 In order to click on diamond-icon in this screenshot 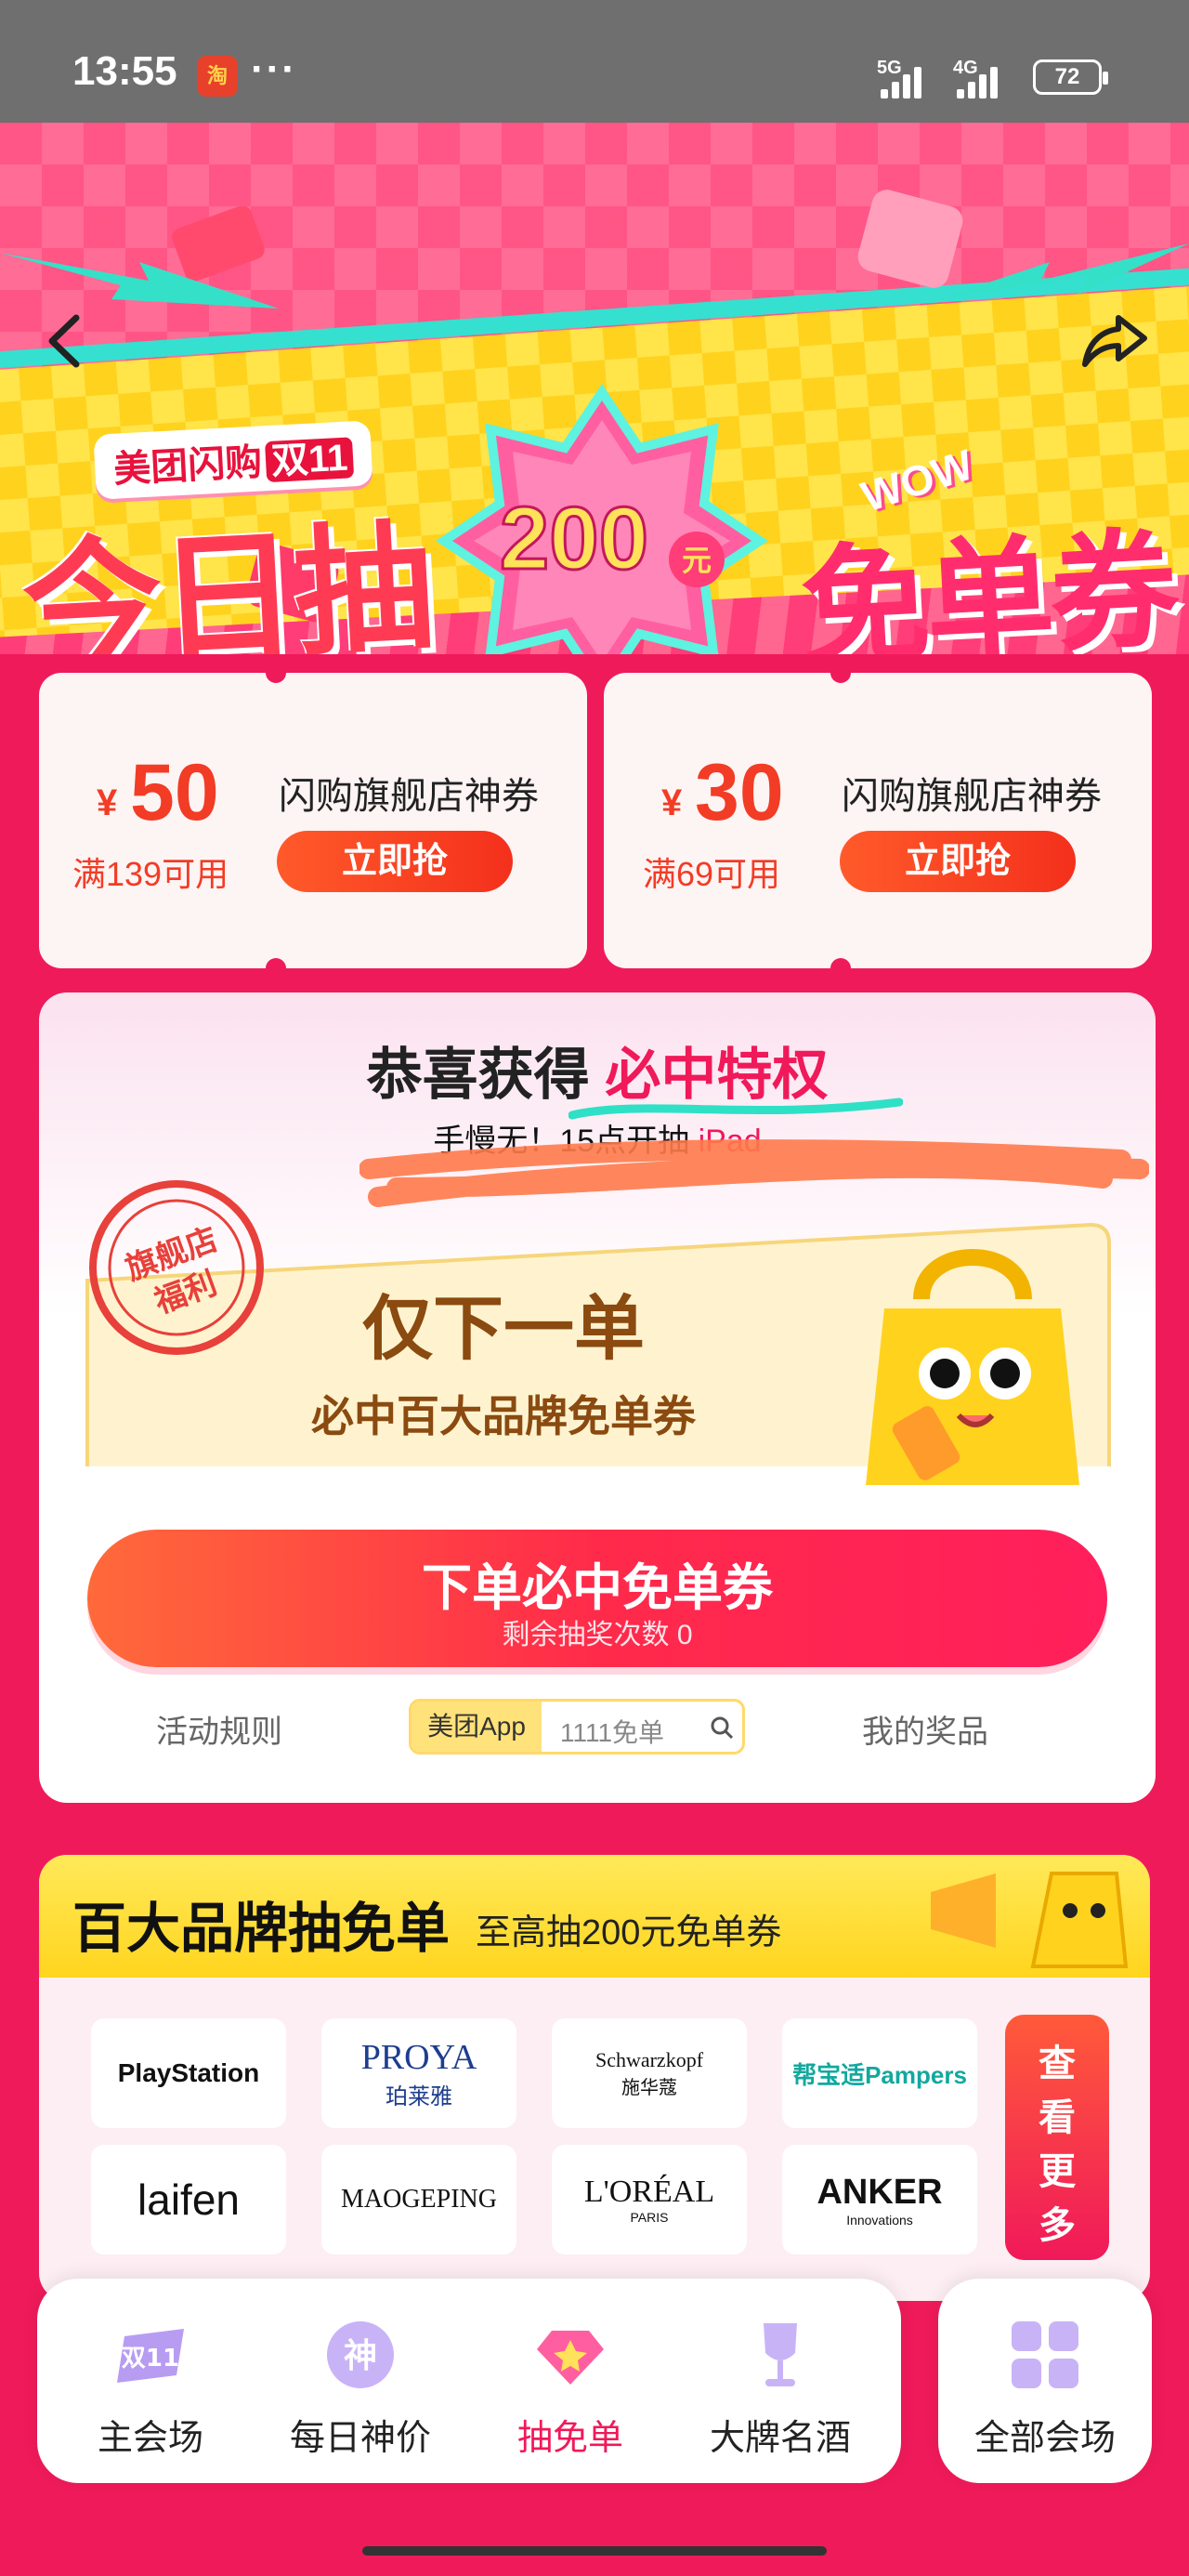, I will do `click(570, 2358)`.